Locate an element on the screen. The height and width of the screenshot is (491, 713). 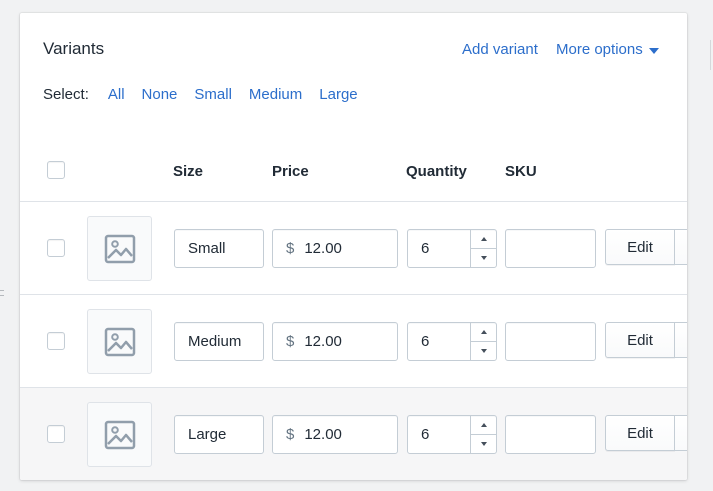
size-input: Medium is located at coordinates (219, 341).